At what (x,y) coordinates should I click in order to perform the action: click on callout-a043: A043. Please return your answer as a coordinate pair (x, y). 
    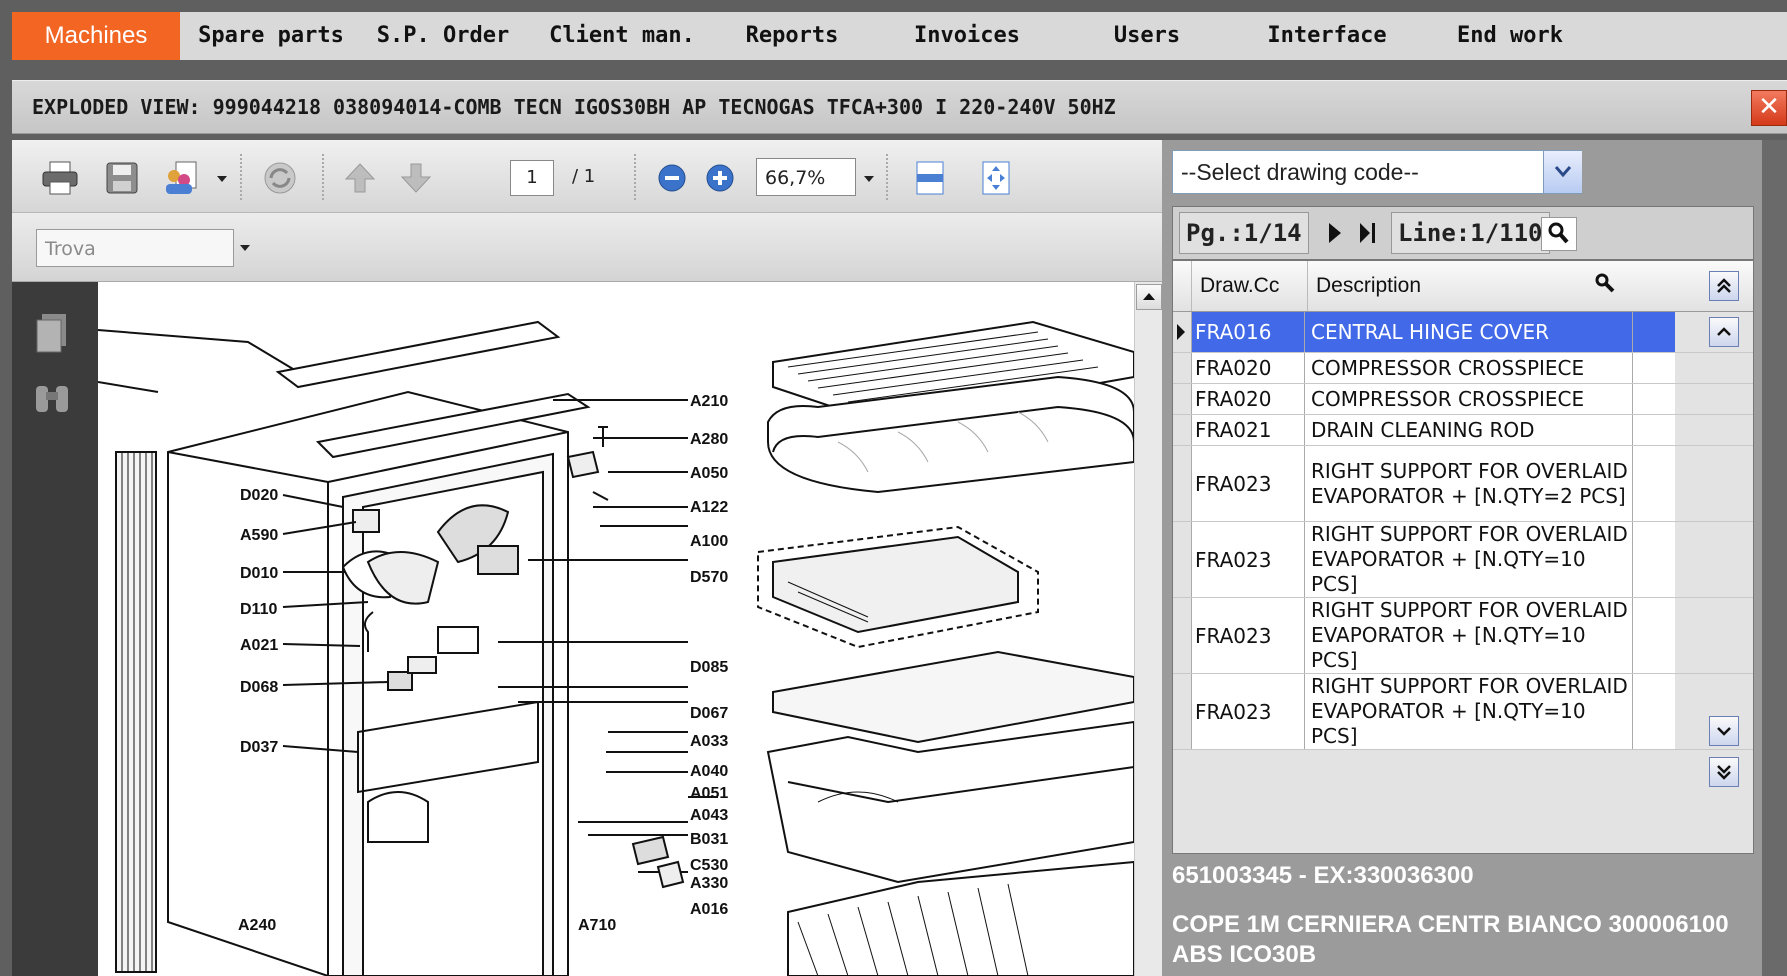
    Looking at the image, I should click on (709, 815).